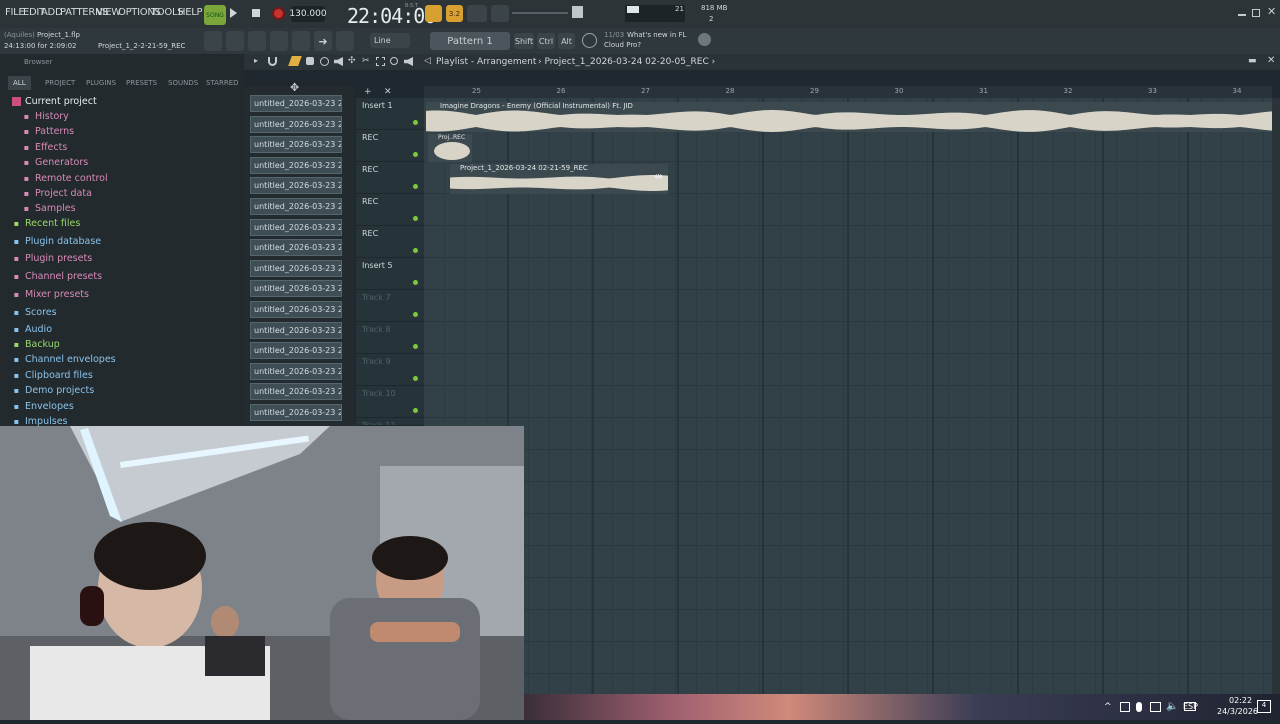 This screenshot has width=1280, height=724. Describe the element at coordinates (559, 179) in the screenshot. I see `audio-clip-recording: Project_1_2026-03-24 02-21-59_REC` at that location.